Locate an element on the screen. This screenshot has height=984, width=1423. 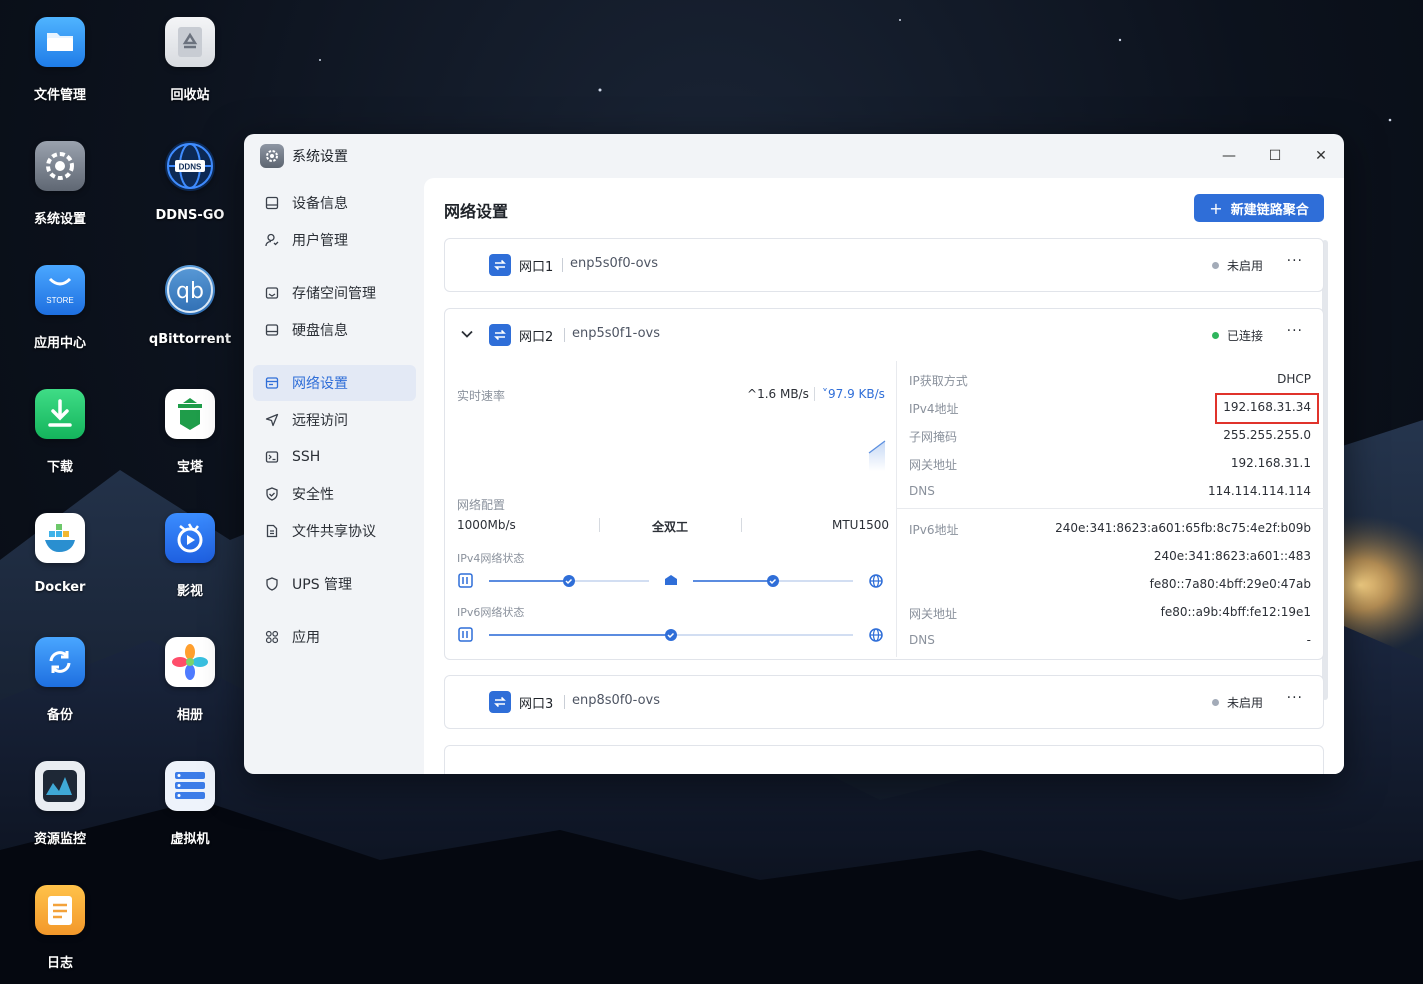
desktop-icon-ddns-go: DDNS DDNS-GO is located at coordinates (190, 179).